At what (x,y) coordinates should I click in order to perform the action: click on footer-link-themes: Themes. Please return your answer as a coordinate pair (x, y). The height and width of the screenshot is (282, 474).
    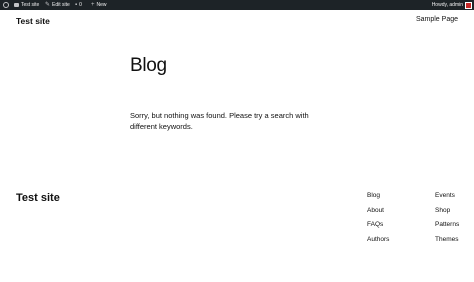
    Looking at the image, I should click on (446, 239).